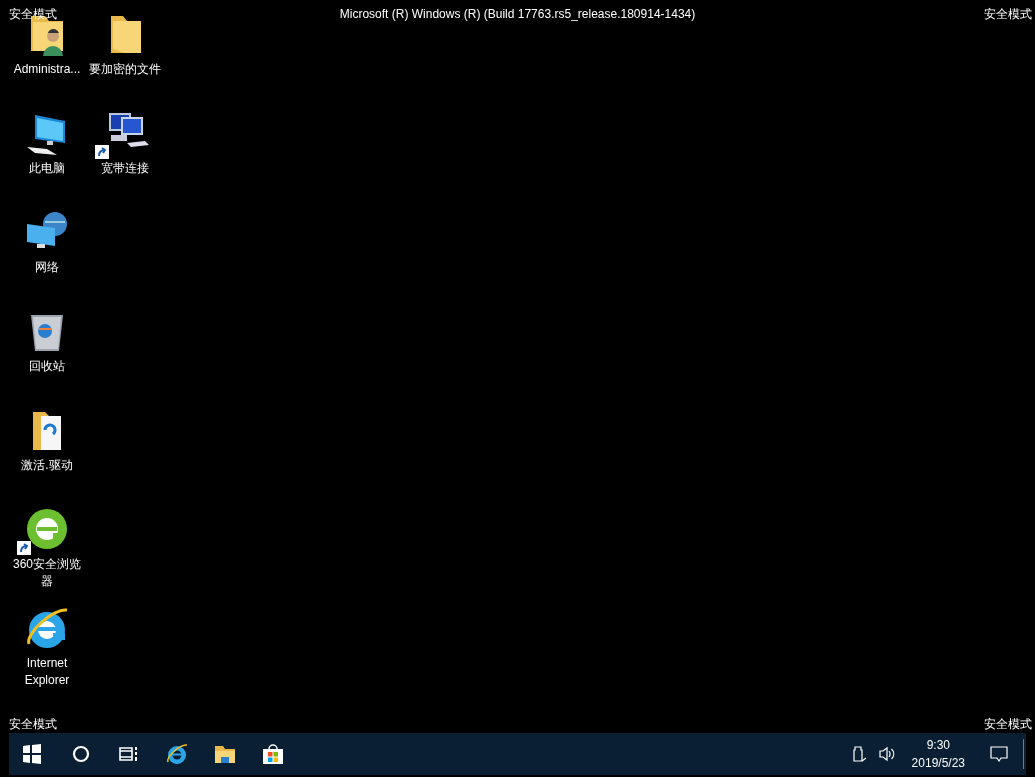  I want to click on desktop-icon-label: 回收站, so click(47, 366).